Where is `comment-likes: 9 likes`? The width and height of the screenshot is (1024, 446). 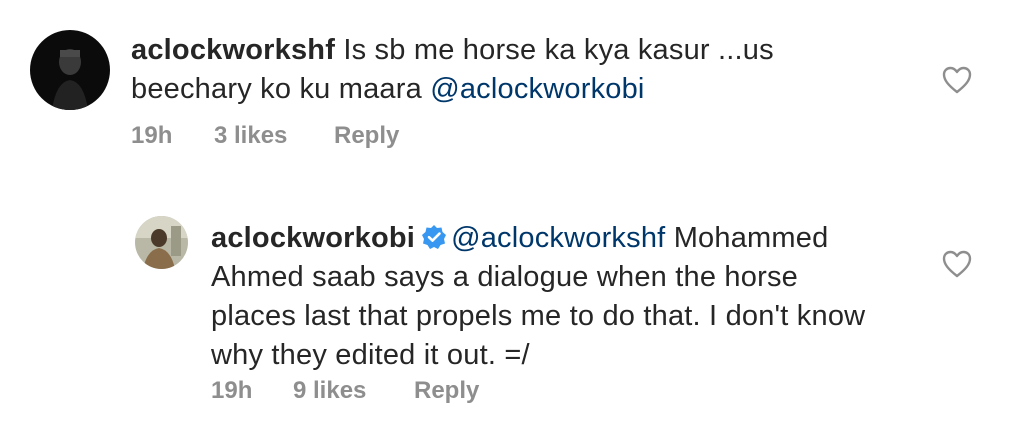 comment-likes: 9 likes is located at coordinates (329, 391).